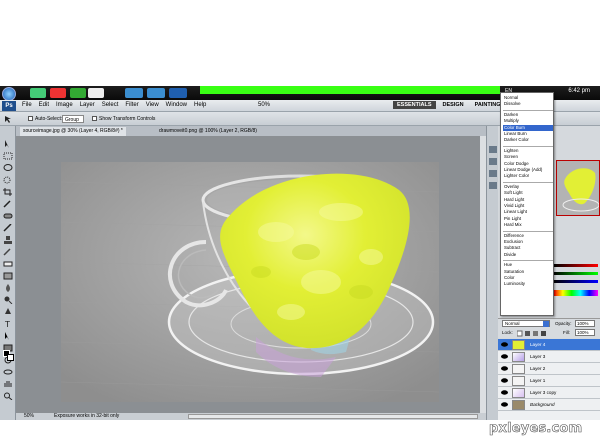 The width and height of the screenshot is (600, 442). I want to click on status-info: Exposure works in 32-bit only, so click(87, 416).